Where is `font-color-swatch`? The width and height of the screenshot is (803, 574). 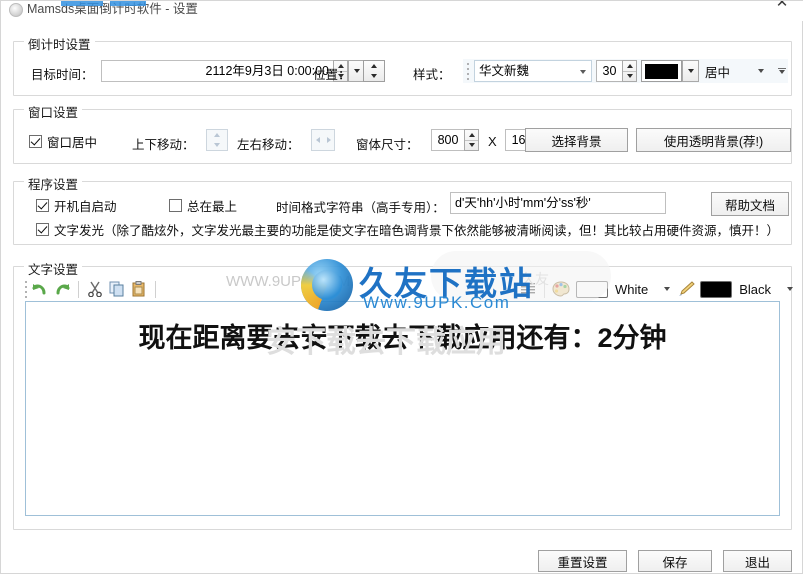
font-color-swatch is located at coordinates (661, 71).